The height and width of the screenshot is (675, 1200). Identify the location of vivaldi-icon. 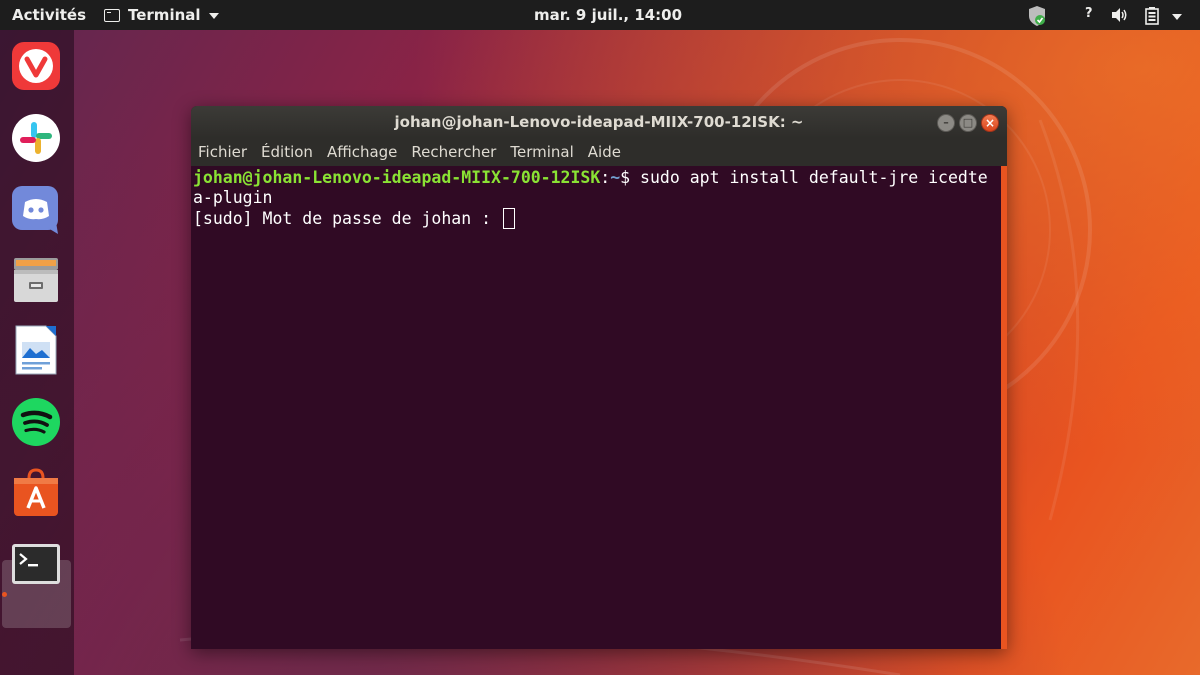
(36, 66).